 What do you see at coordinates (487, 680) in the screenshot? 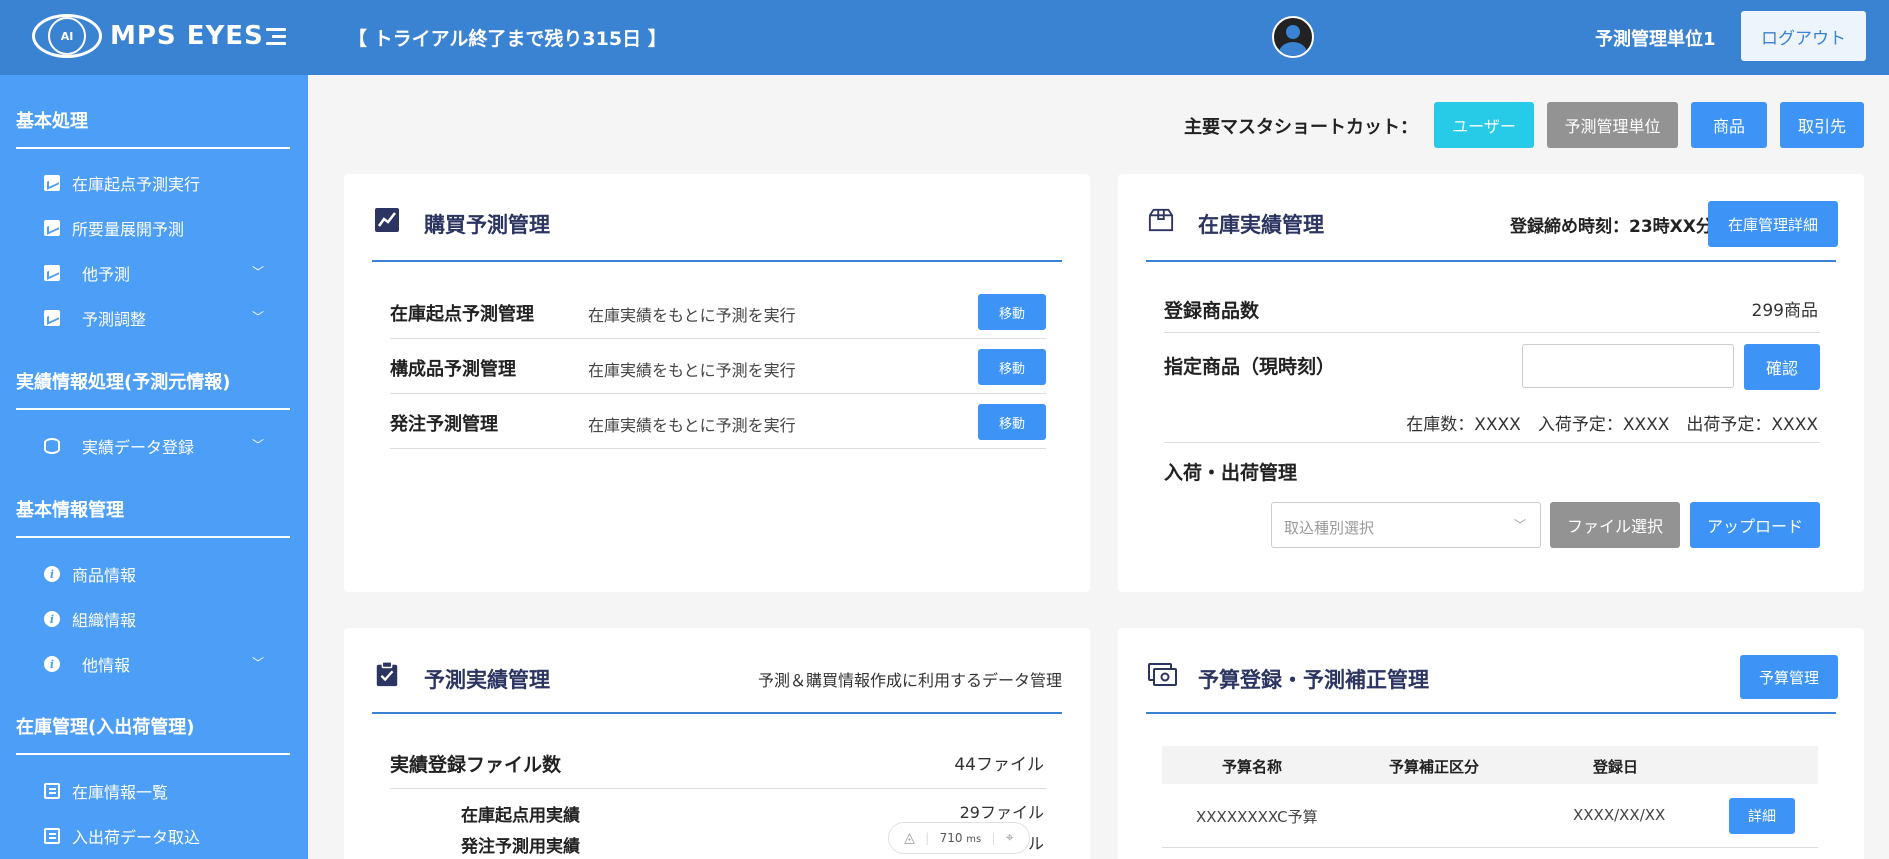
I see `card-title: 予測実績管理` at bounding box center [487, 680].